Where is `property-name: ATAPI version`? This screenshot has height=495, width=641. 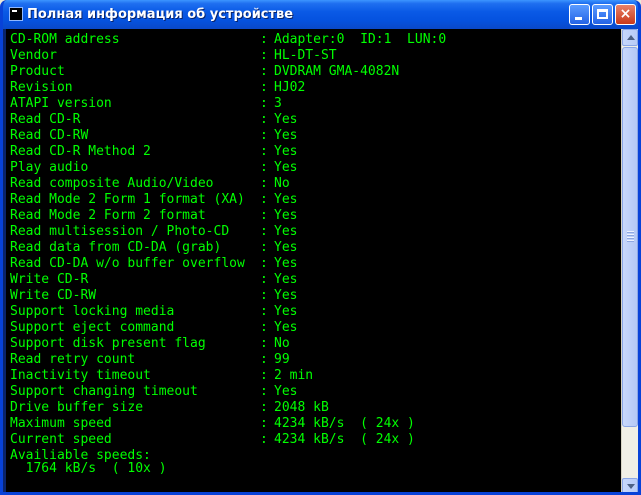 property-name: ATAPI version is located at coordinates (61, 103).